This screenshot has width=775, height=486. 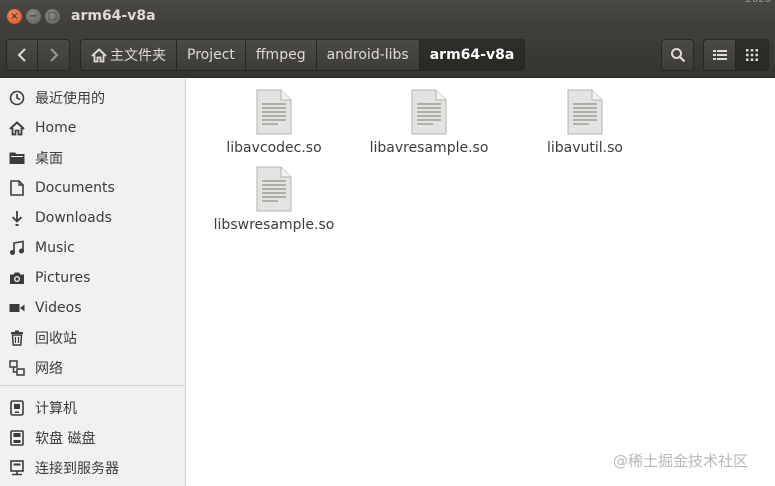 What do you see at coordinates (75, 188) in the screenshot?
I see `sidebar-item-label: Documents` at bounding box center [75, 188].